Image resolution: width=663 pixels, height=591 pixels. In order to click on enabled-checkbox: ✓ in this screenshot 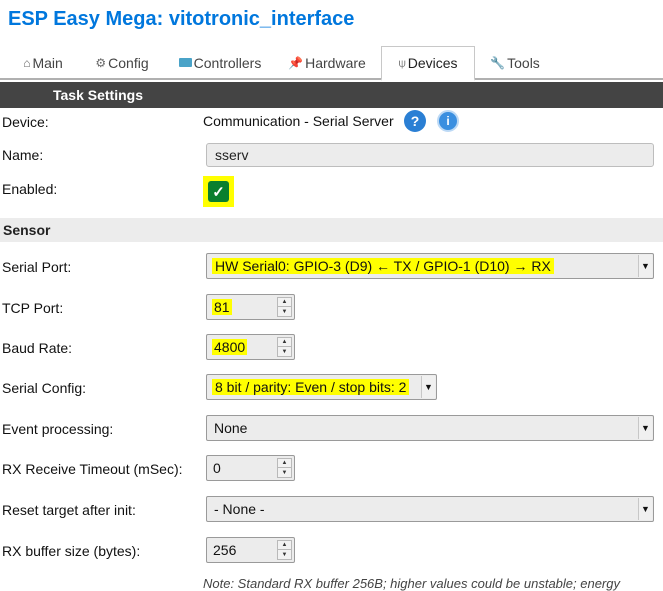, I will do `click(218, 191)`.